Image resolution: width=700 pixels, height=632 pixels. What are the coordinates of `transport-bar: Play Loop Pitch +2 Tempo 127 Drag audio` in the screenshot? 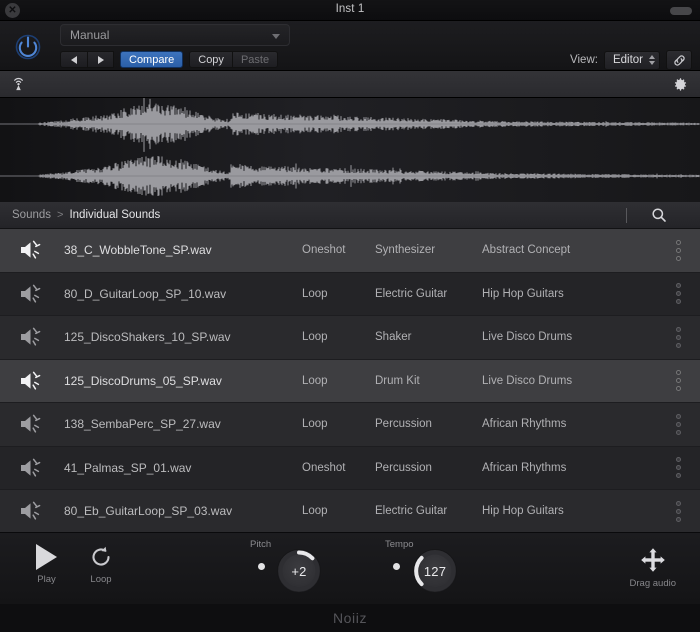 It's located at (350, 568).